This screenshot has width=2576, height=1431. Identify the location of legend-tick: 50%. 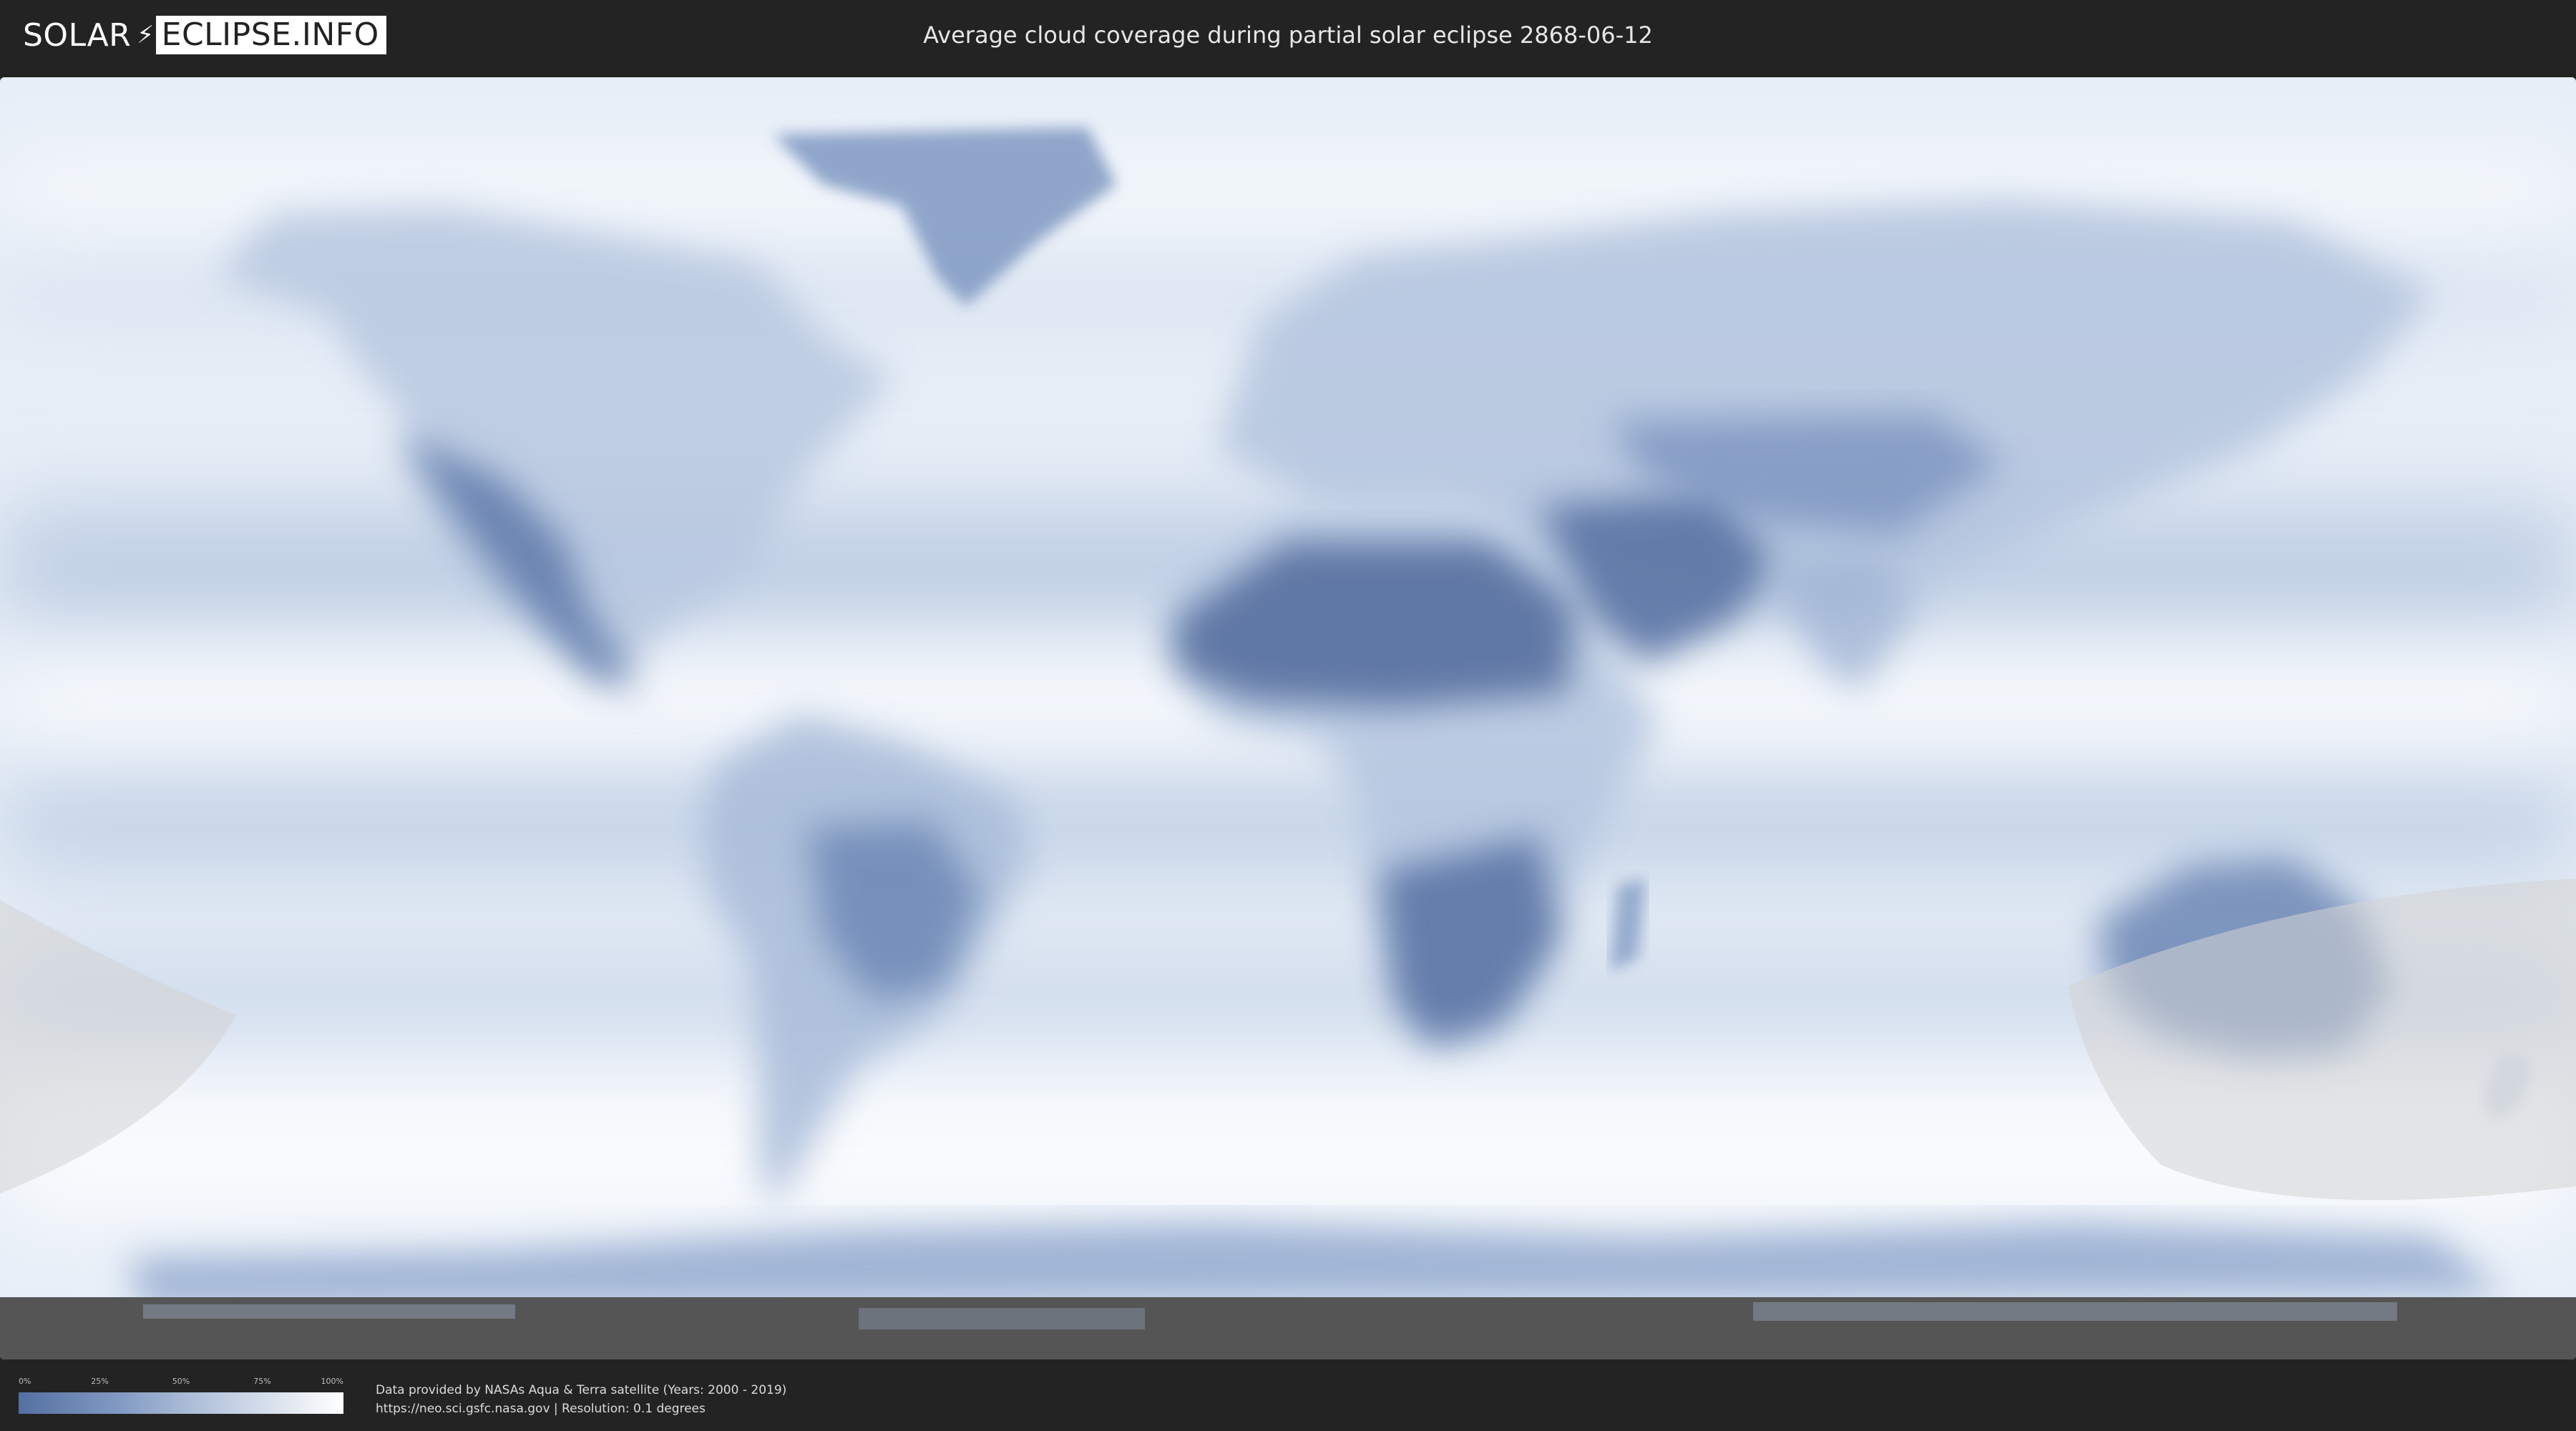
(181, 1382).